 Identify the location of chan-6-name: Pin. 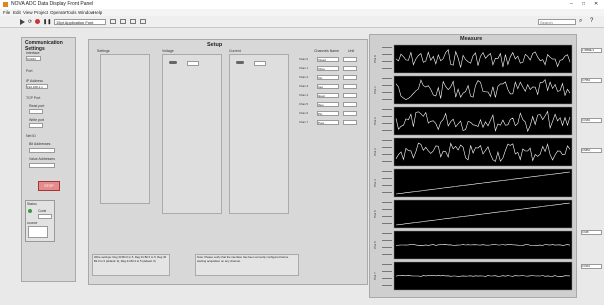
(328, 113).